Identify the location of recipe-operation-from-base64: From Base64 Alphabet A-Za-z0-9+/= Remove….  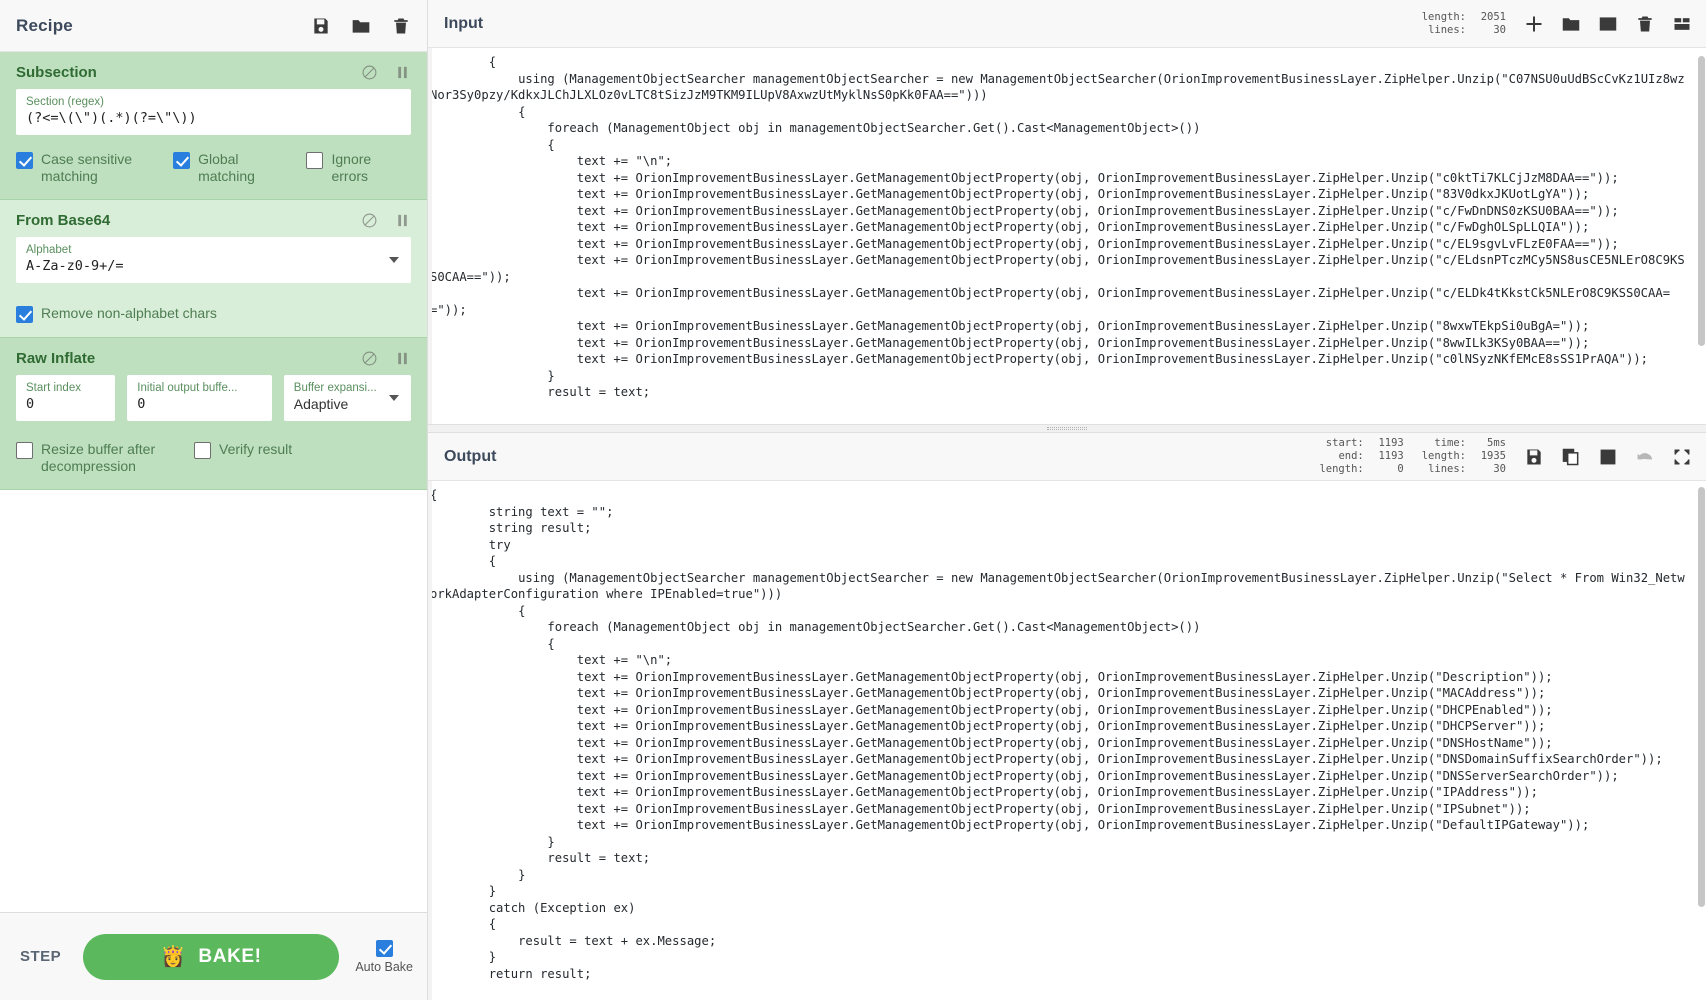
(213, 269).